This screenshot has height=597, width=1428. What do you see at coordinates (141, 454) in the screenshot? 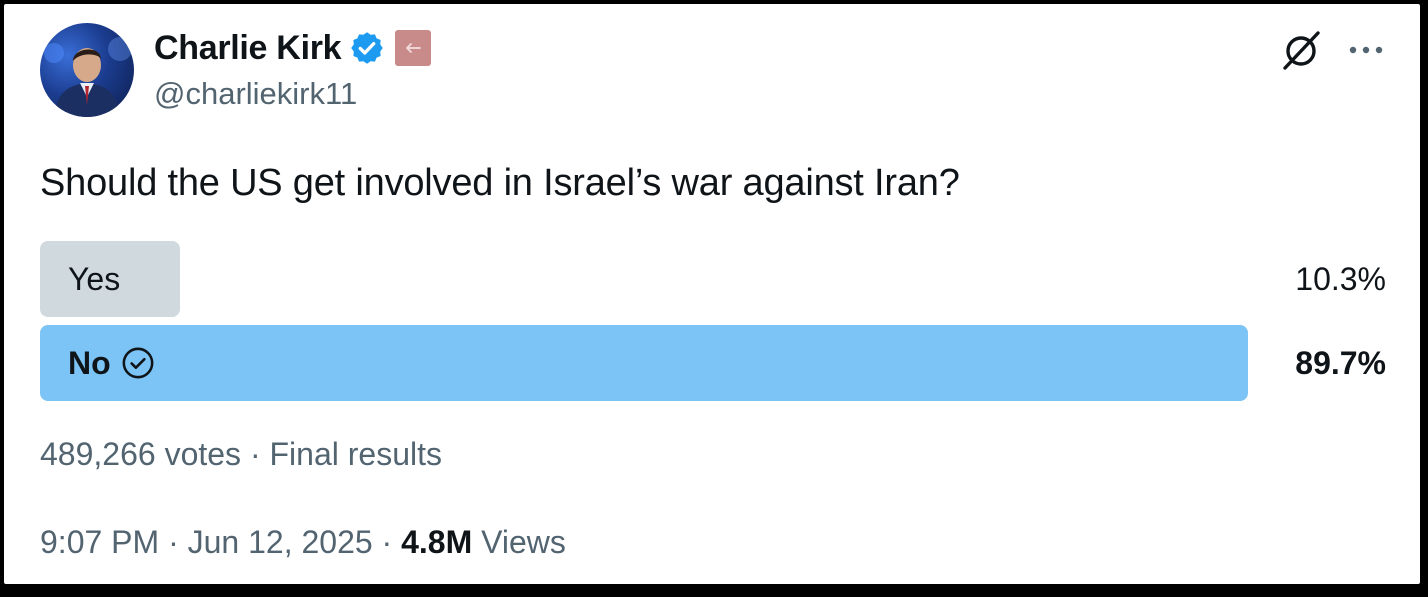
I see `poll-votes: 489,266 votes` at bounding box center [141, 454].